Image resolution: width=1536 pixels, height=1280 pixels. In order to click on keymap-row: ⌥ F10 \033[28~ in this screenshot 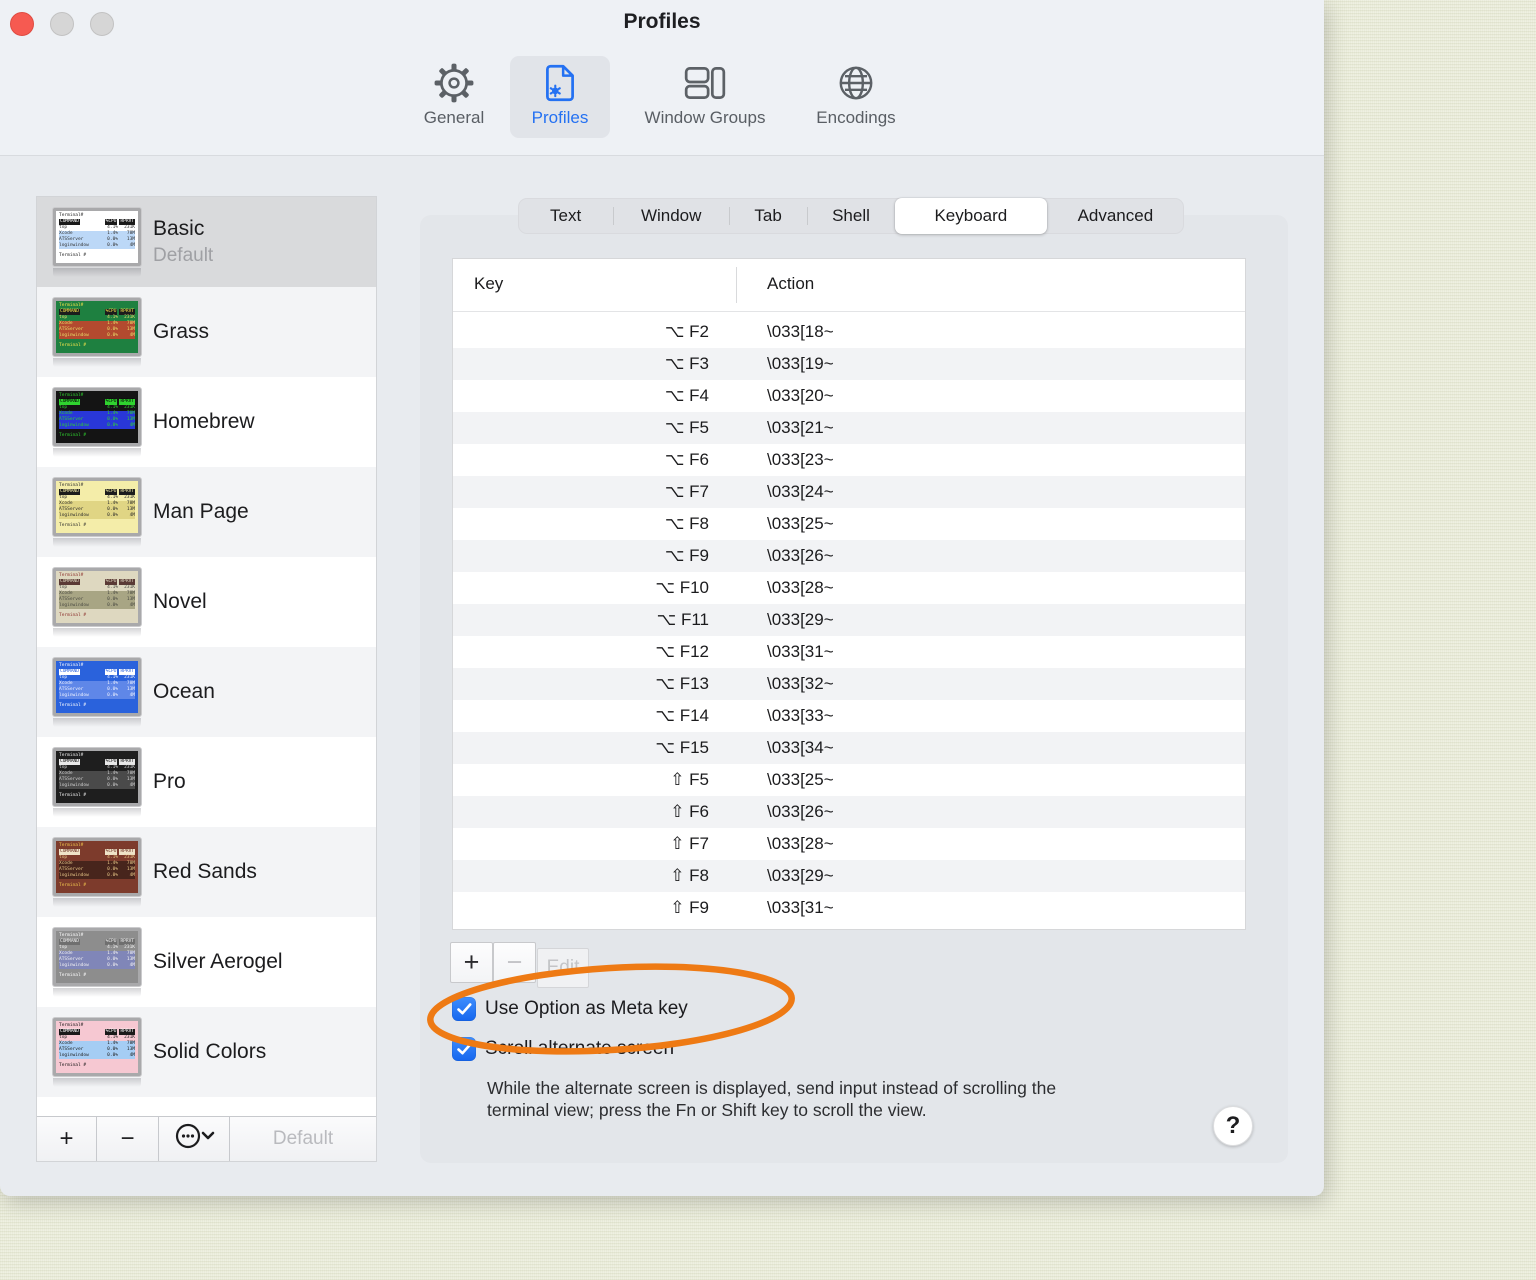, I will do `click(849, 588)`.